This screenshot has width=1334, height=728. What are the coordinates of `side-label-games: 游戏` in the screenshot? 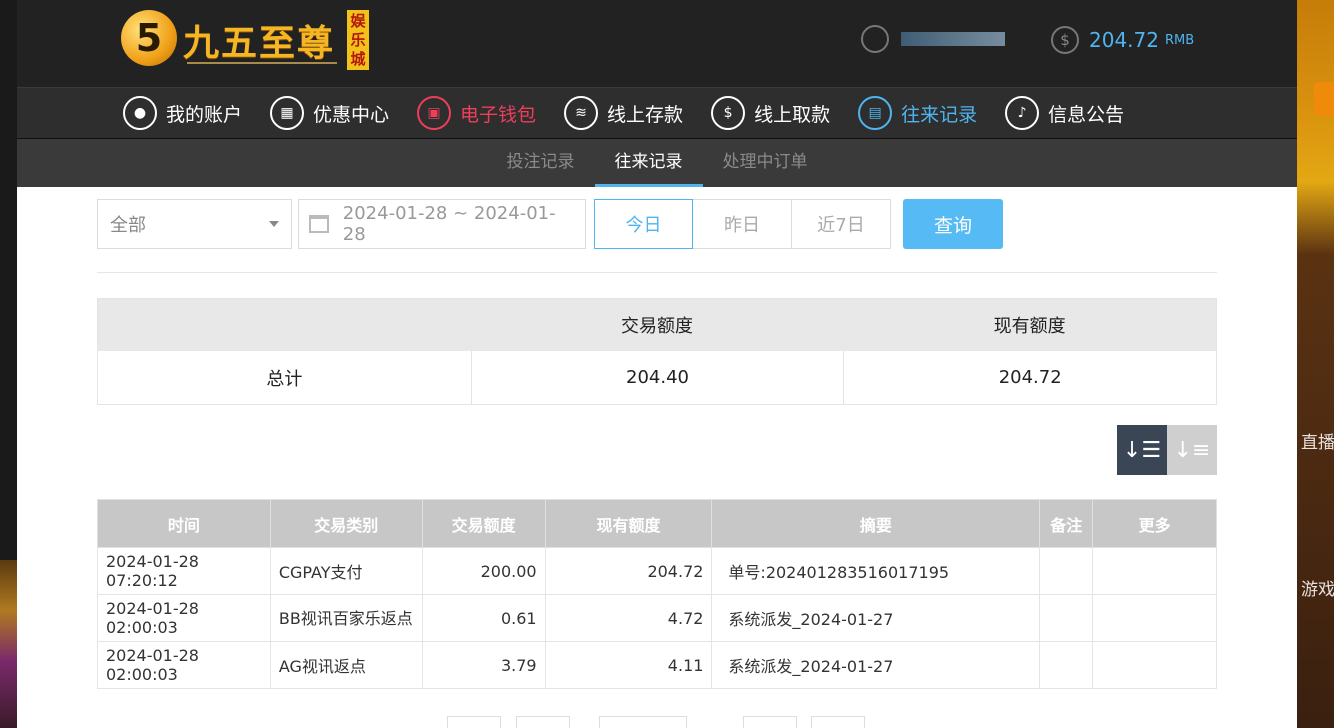 It's located at (1317, 590).